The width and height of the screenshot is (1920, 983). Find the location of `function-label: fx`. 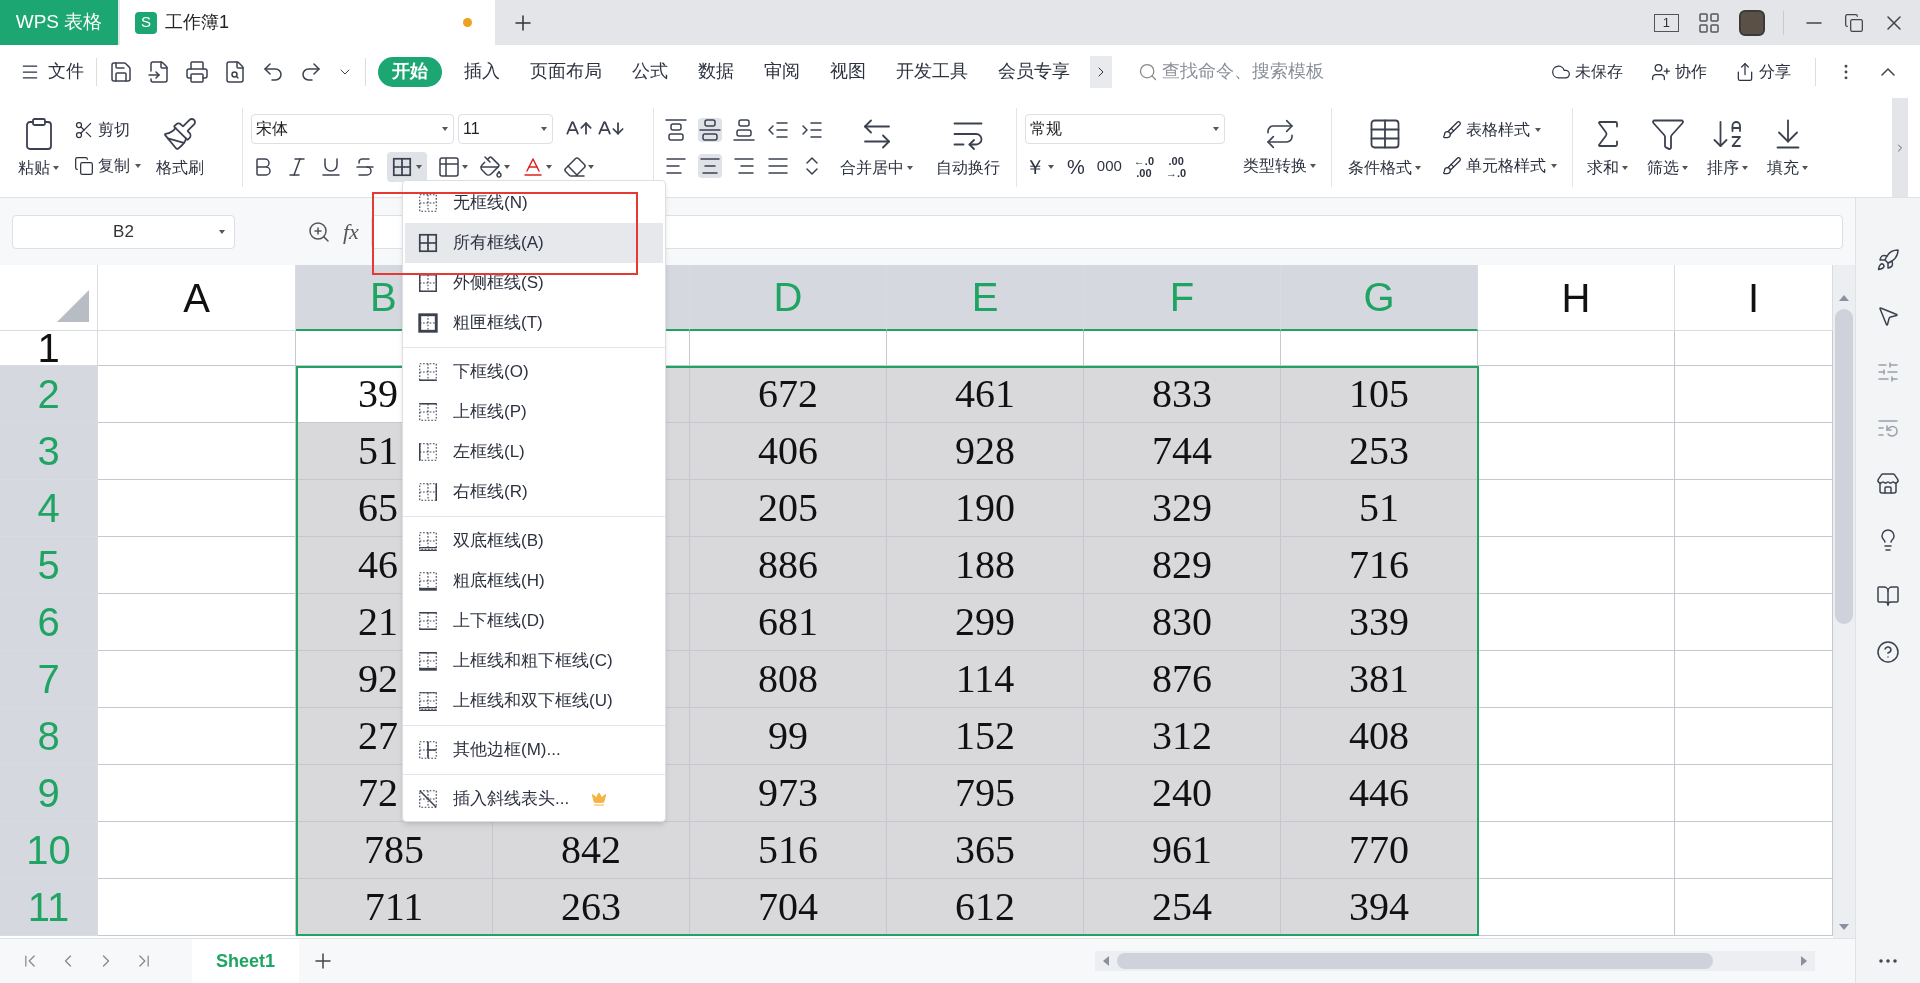

function-label: fx is located at coordinates (351, 231).